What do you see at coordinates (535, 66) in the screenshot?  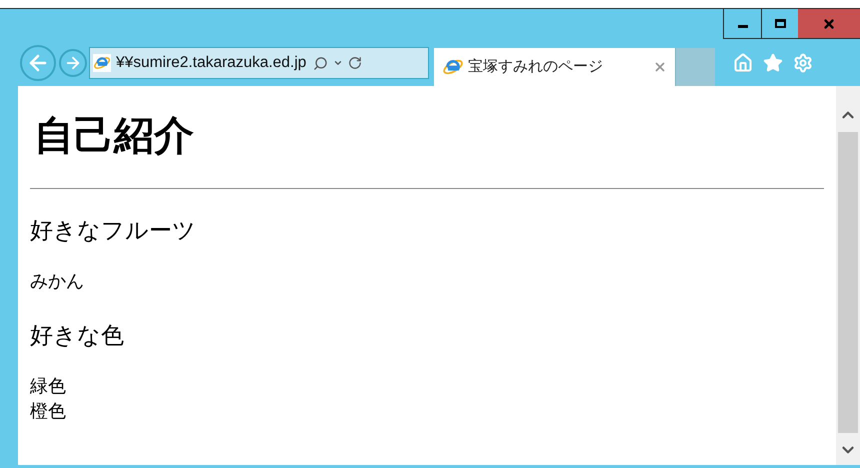 I see `tab-title: 宝塚すみれのページ` at bounding box center [535, 66].